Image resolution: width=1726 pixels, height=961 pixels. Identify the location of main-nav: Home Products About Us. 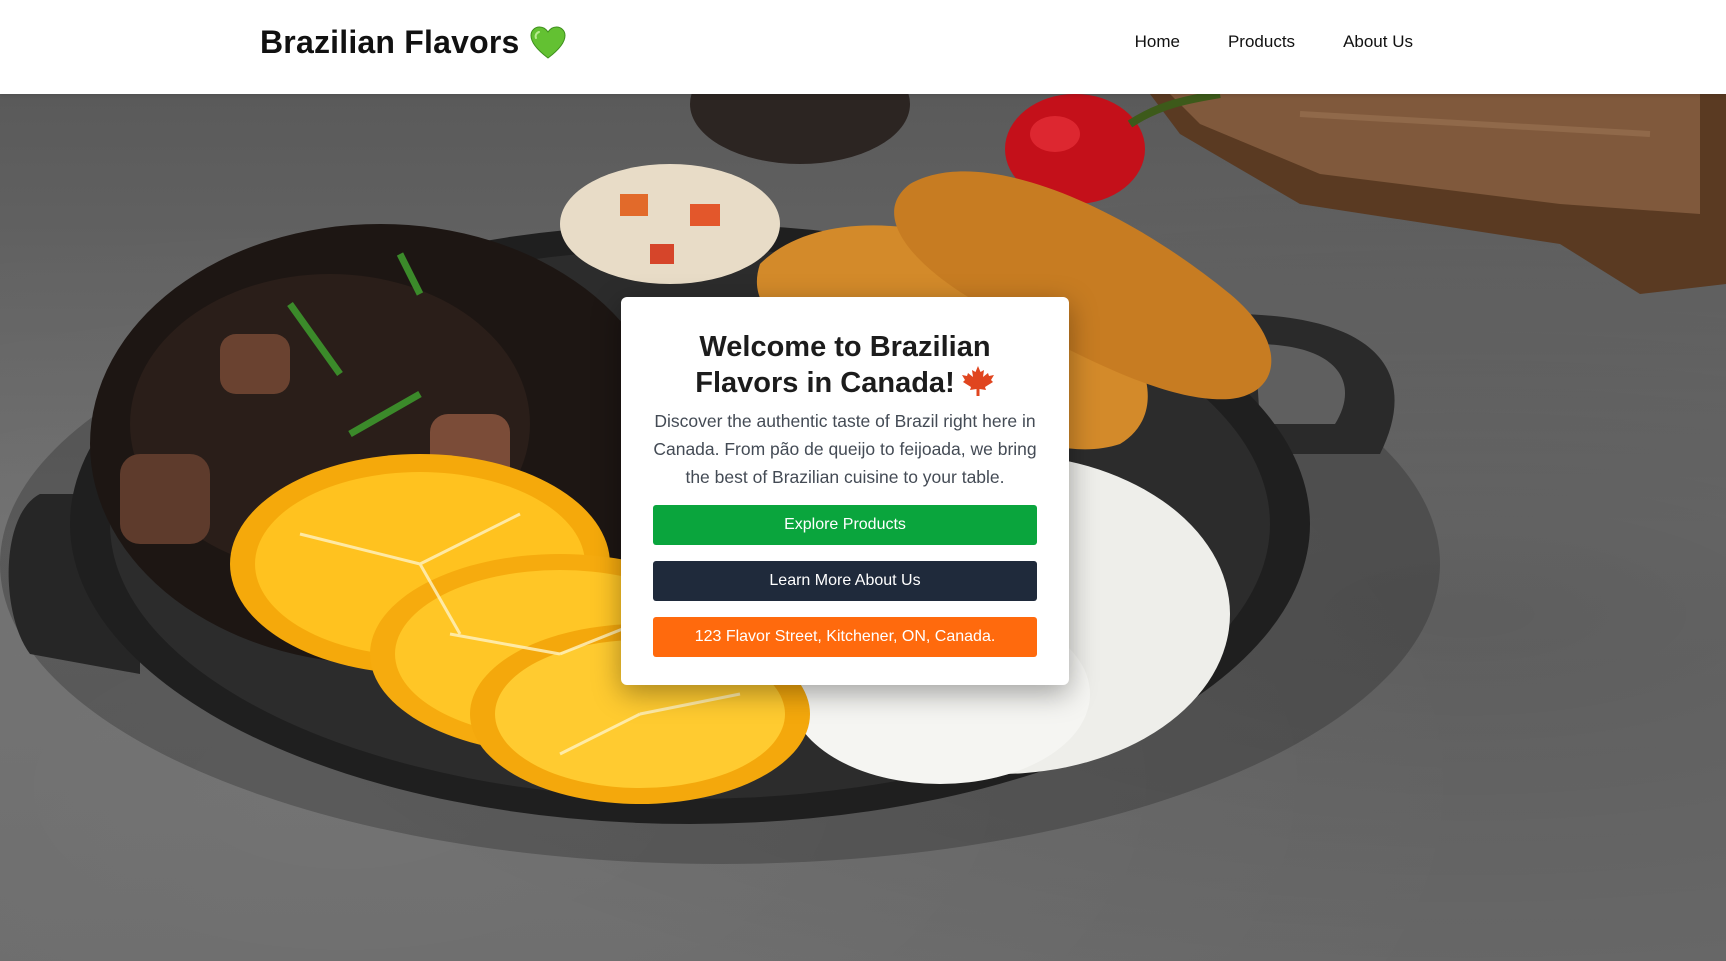
(1274, 42).